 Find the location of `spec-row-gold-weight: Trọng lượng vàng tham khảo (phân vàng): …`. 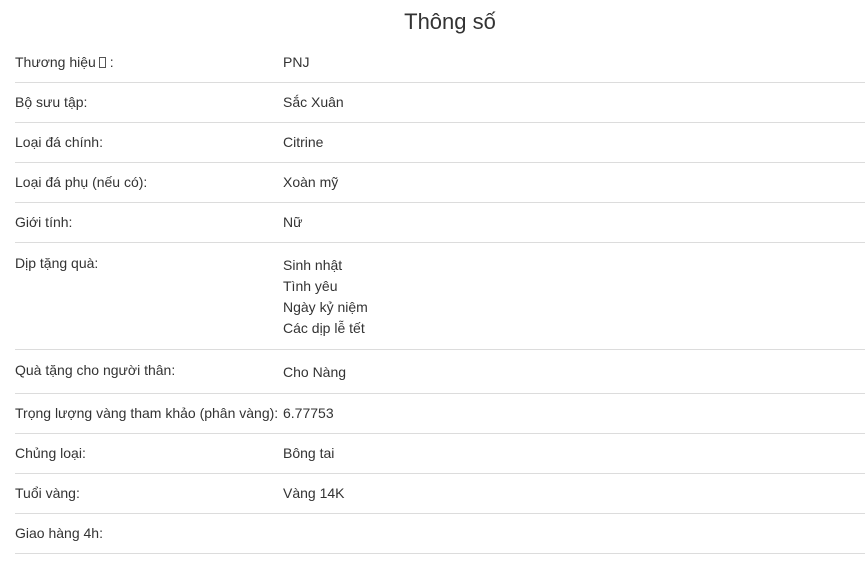

spec-row-gold-weight: Trọng lượng vàng tham khảo (phân vàng): … is located at coordinates (440, 414).